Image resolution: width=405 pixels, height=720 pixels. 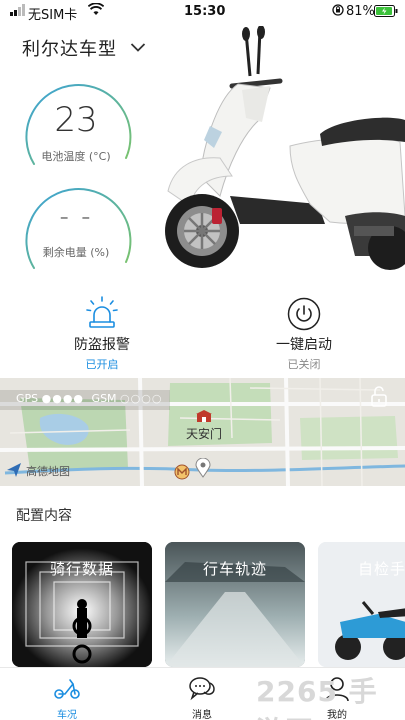 What do you see at coordinates (304, 316) in the screenshot?
I see `power-icon` at bounding box center [304, 316].